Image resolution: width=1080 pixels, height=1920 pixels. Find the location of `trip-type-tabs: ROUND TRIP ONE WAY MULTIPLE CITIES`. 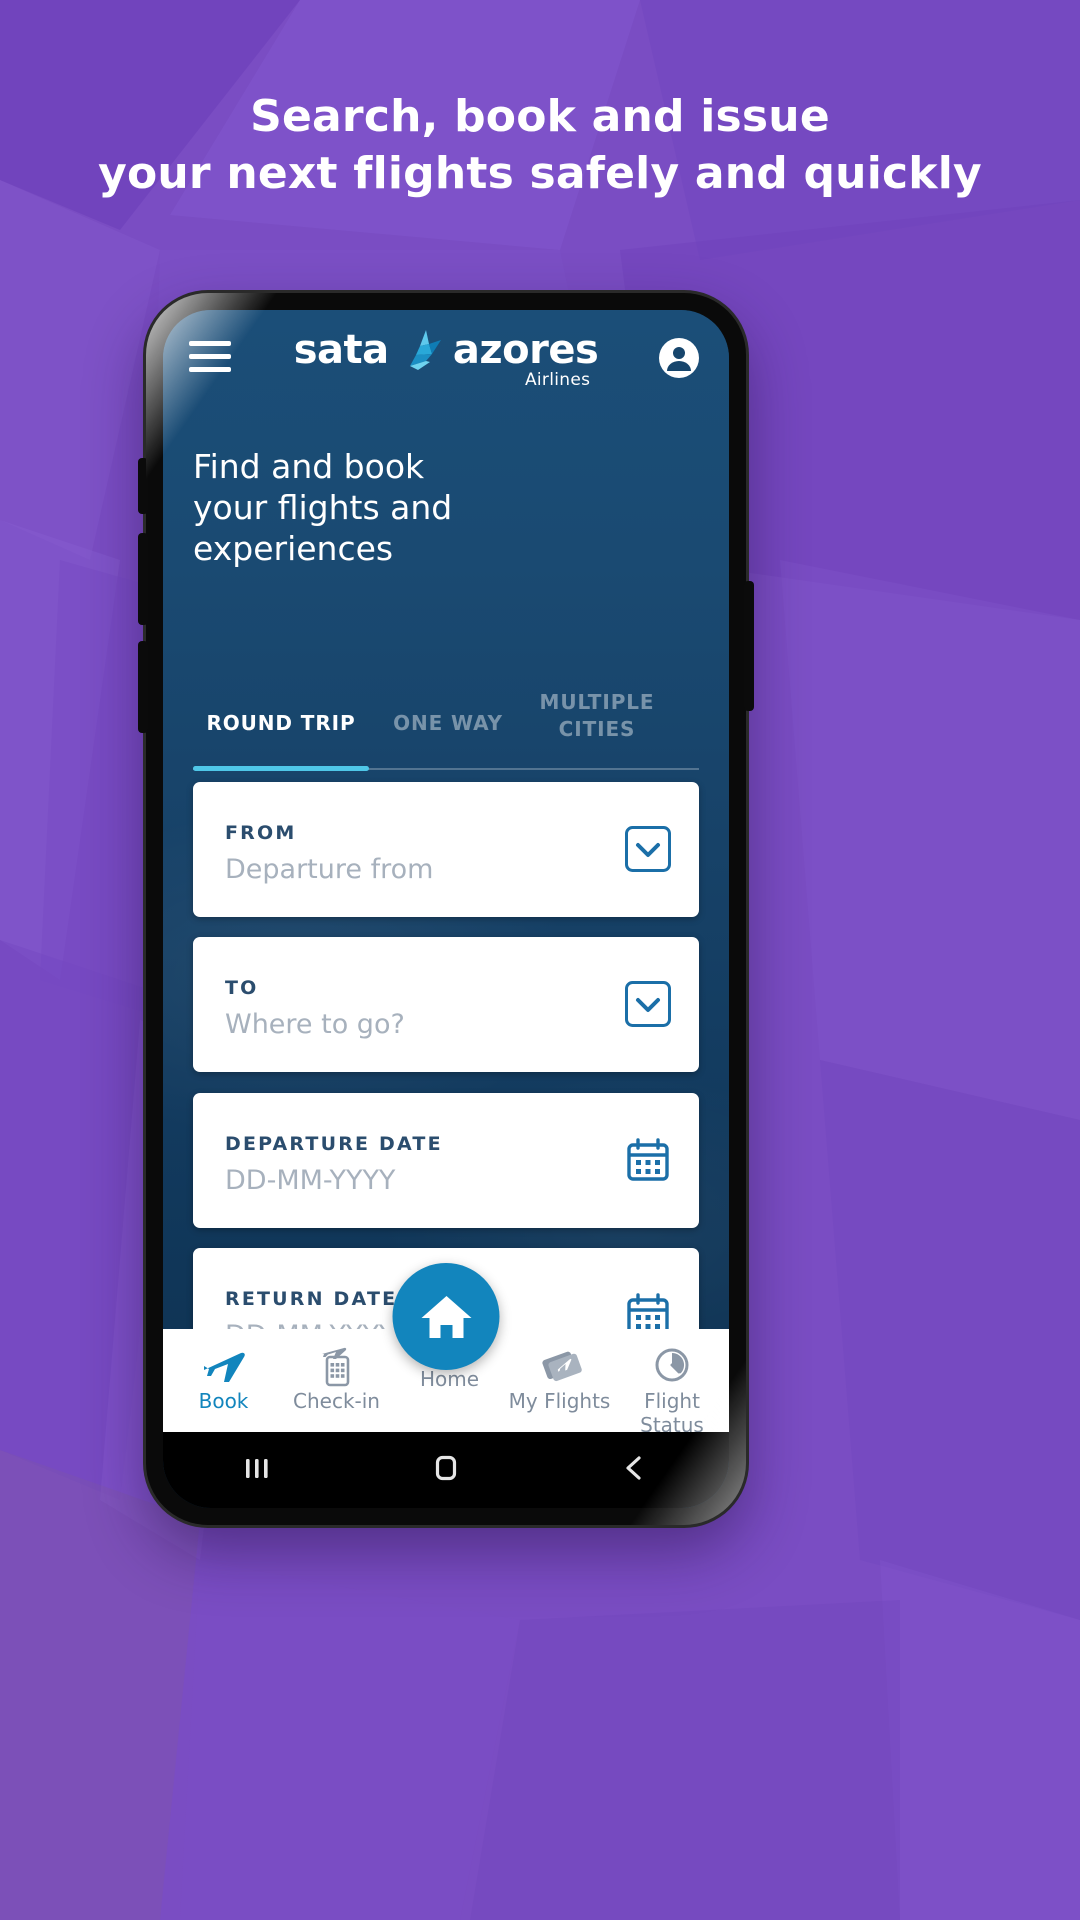

trip-type-tabs: ROUND TRIP ONE WAY MULTIPLE CITIES is located at coordinates (446, 728).